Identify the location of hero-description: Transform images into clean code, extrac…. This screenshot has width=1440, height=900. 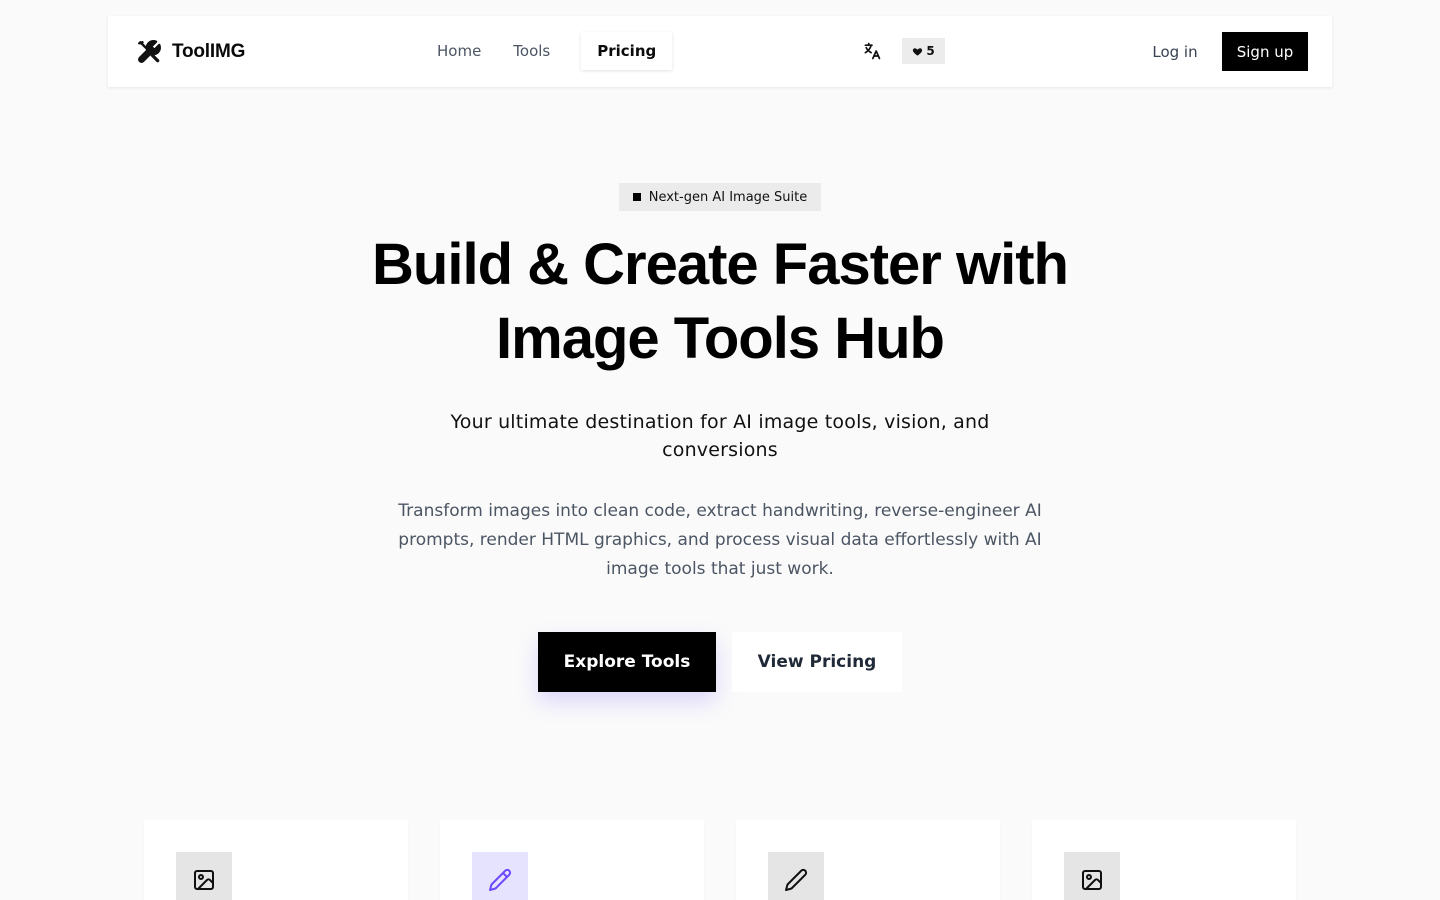
(720, 540).